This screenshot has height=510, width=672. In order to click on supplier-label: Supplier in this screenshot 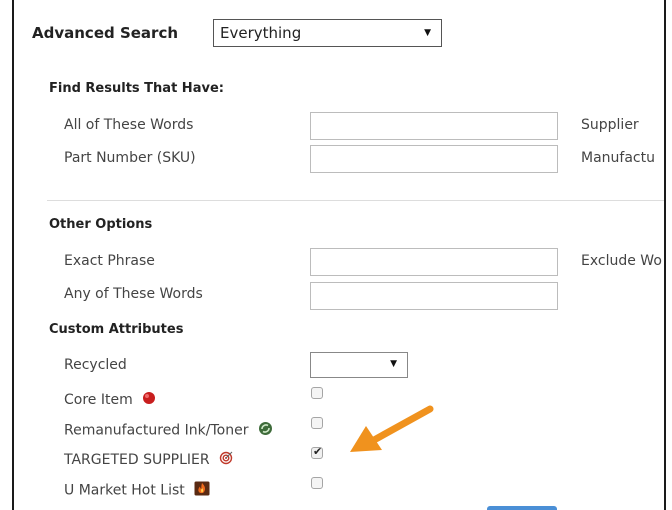, I will do `click(610, 125)`.